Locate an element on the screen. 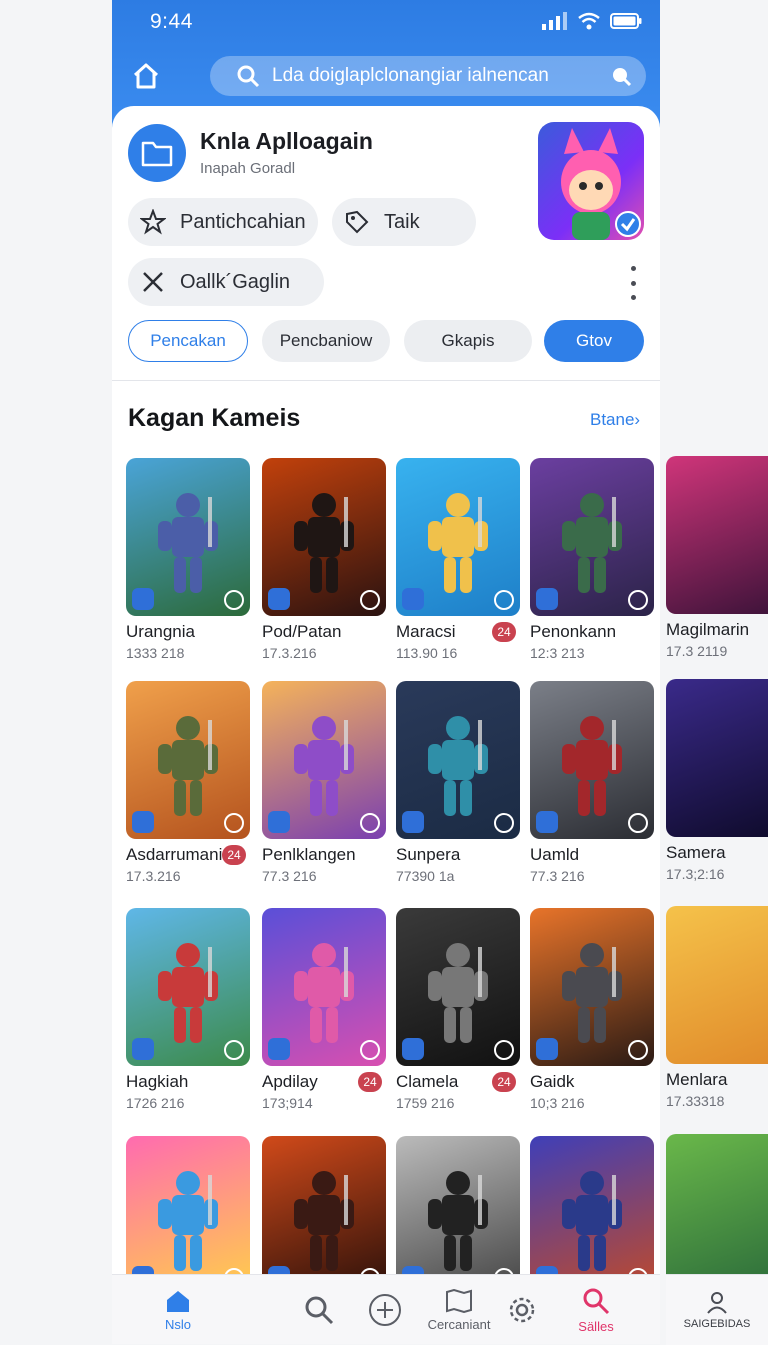  pill-oallk-gaglin: Oallk´Gaglin is located at coordinates (226, 282).